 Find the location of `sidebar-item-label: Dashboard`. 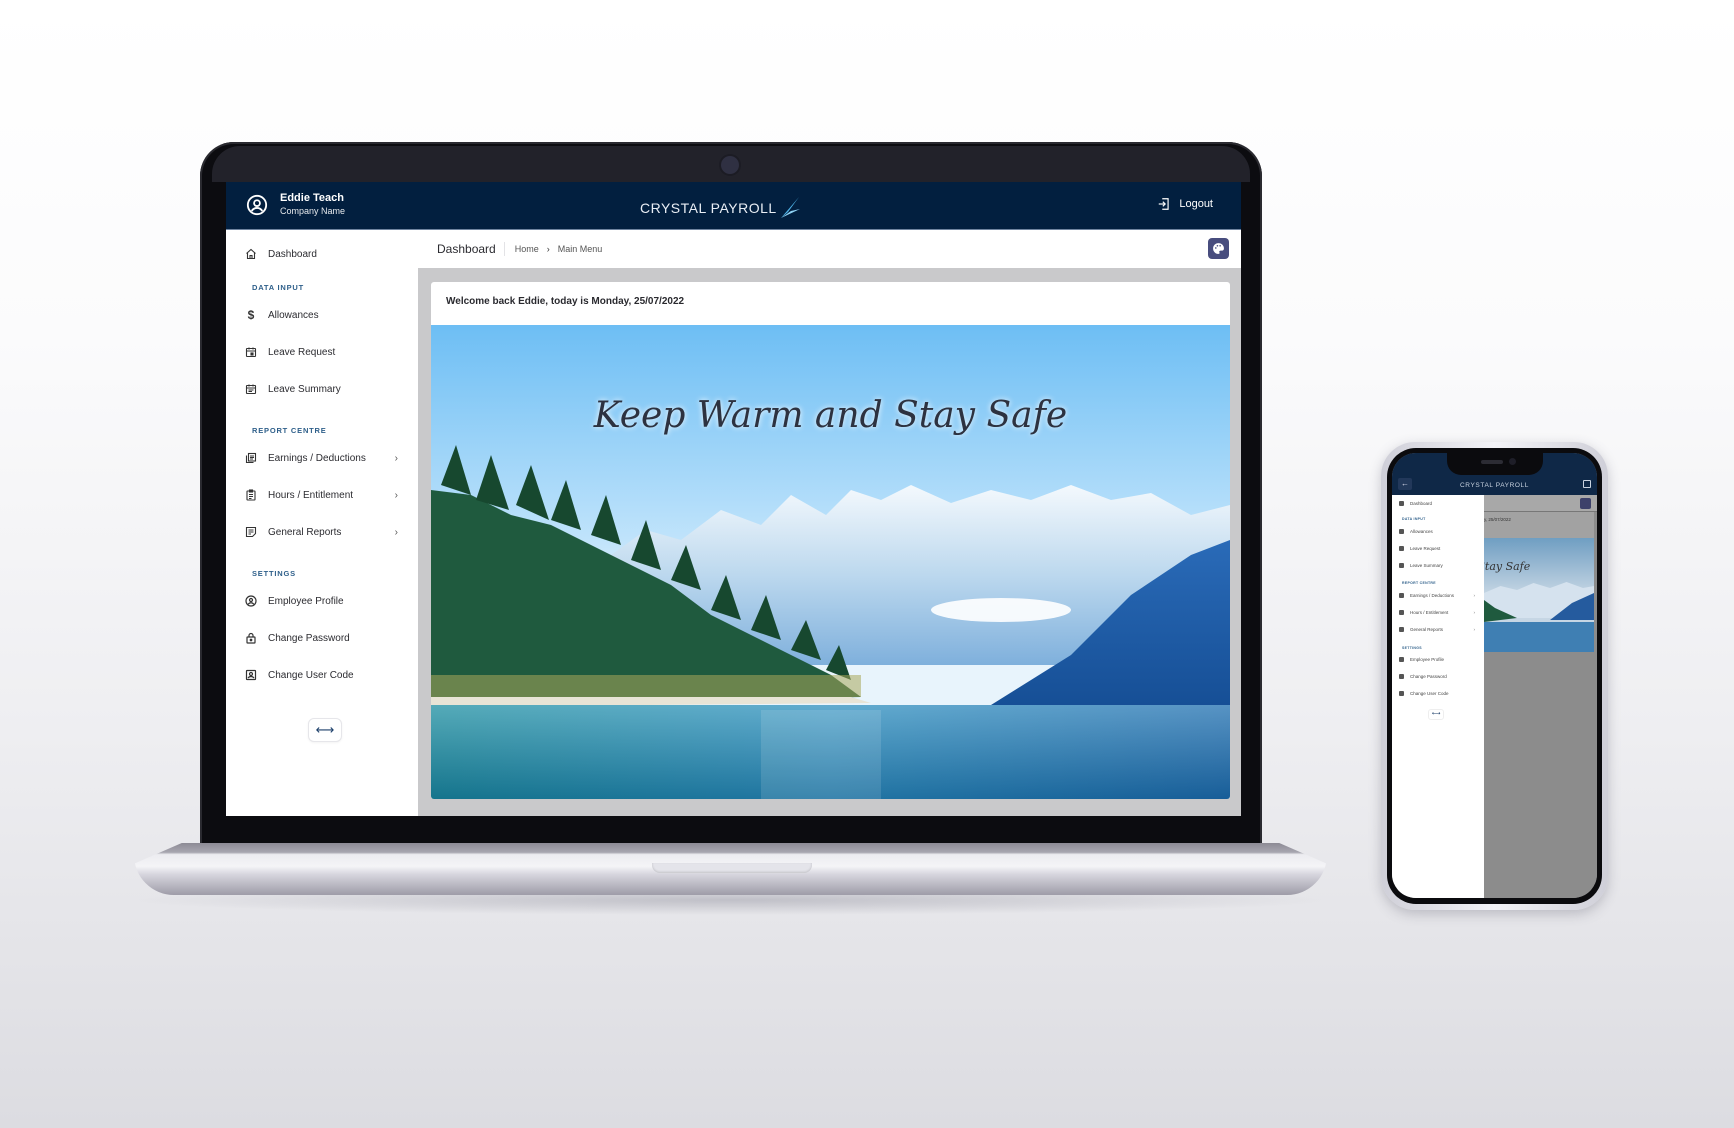

sidebar-item-label: Dashboard is located at coordinates (292, 254).